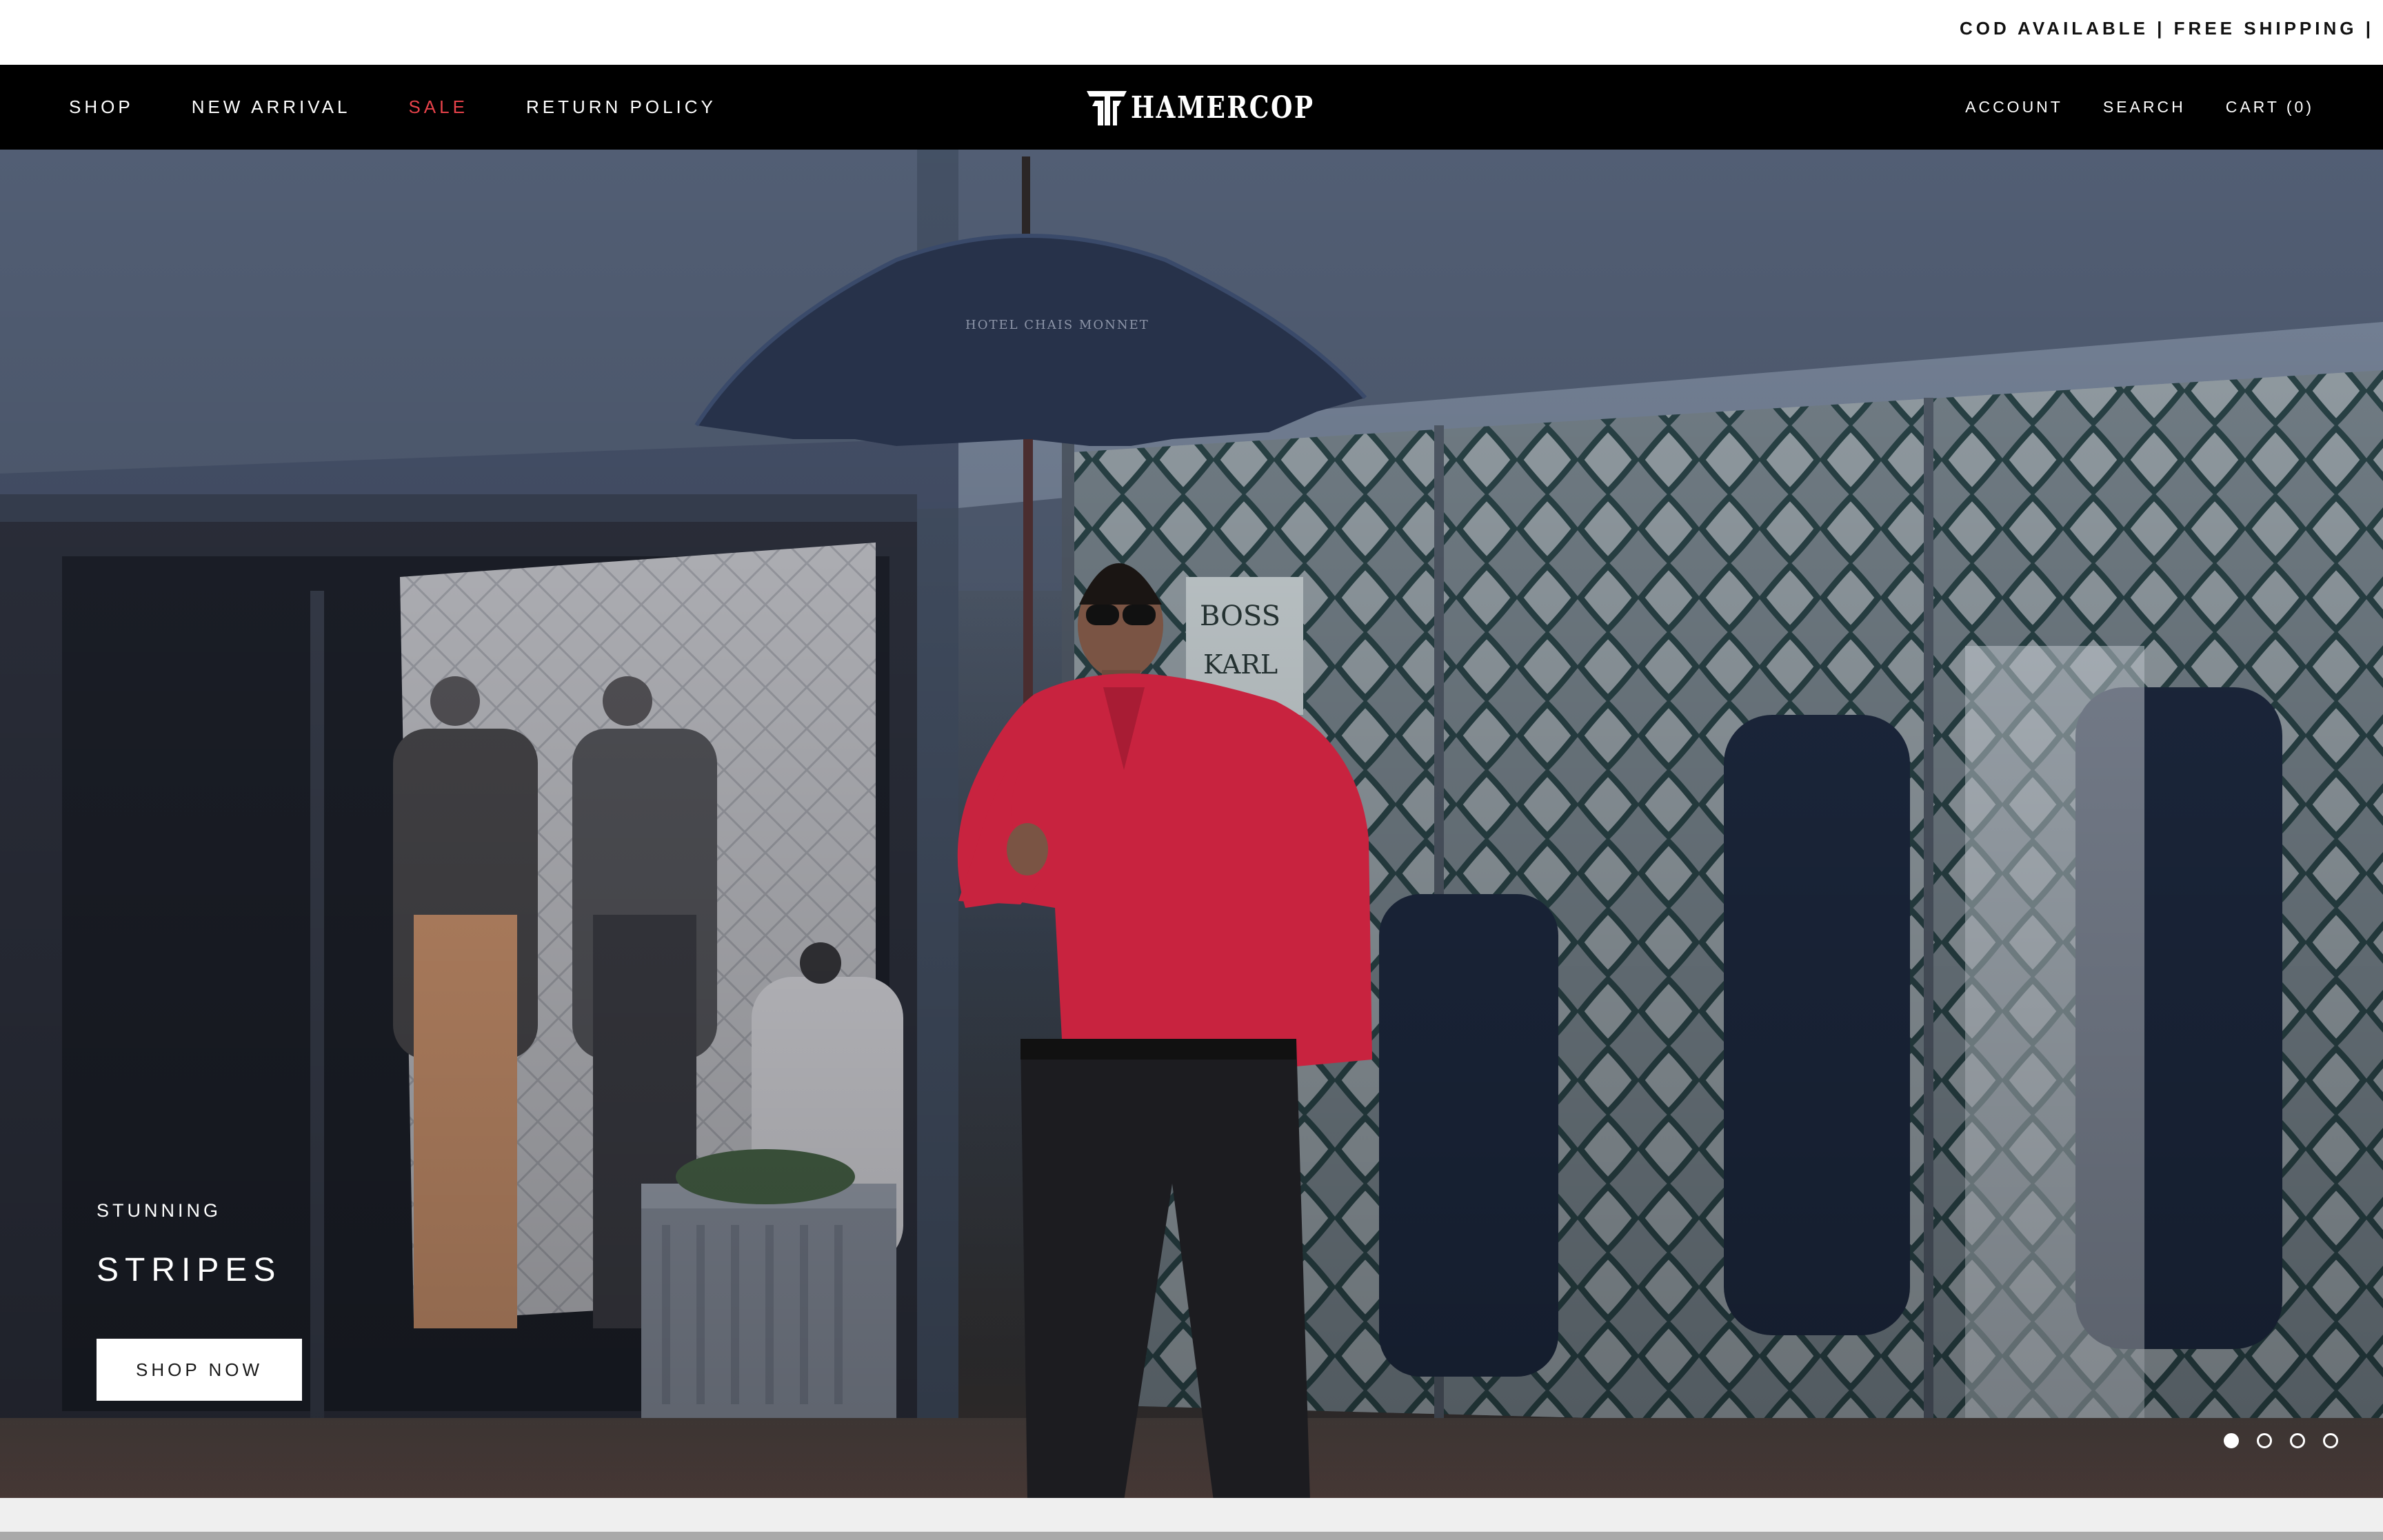 This screenshot has height=1540, width=2383. Describe the element at coordinates (2281, 1441) in the screenshot. I see `slide-indicators` at that location.